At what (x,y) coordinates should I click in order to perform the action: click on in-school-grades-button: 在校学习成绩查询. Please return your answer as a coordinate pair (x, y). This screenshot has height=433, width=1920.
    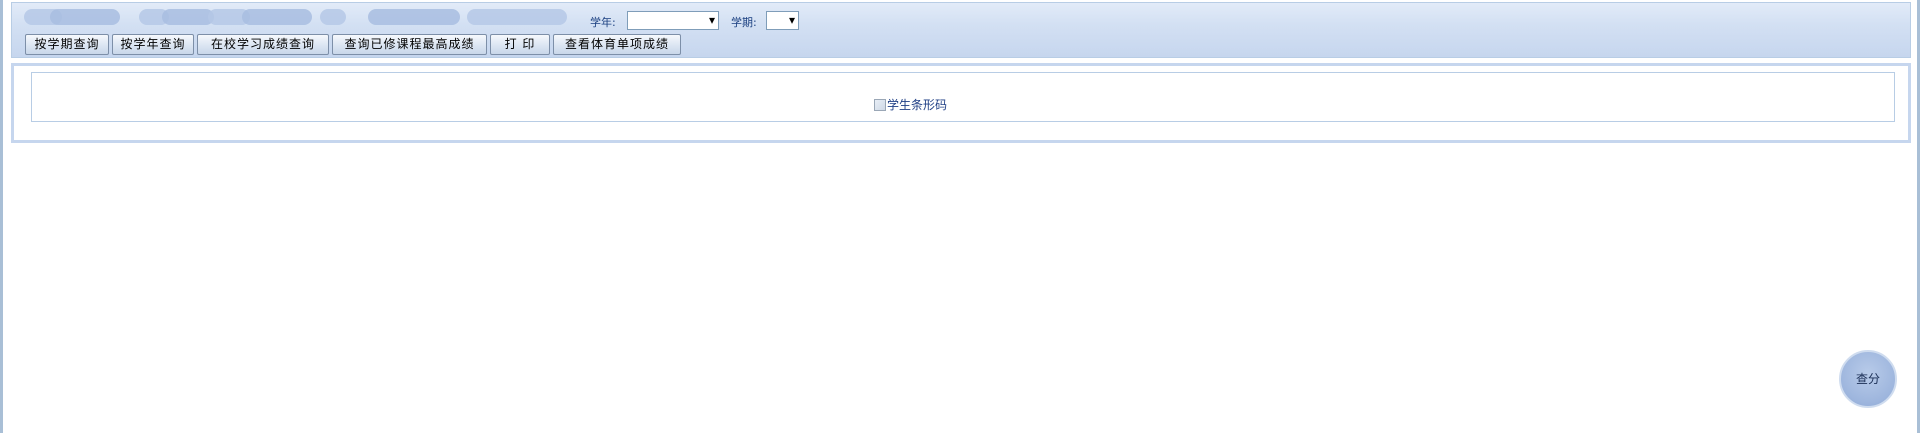
    Looking at the image, I should click on (263, 44).